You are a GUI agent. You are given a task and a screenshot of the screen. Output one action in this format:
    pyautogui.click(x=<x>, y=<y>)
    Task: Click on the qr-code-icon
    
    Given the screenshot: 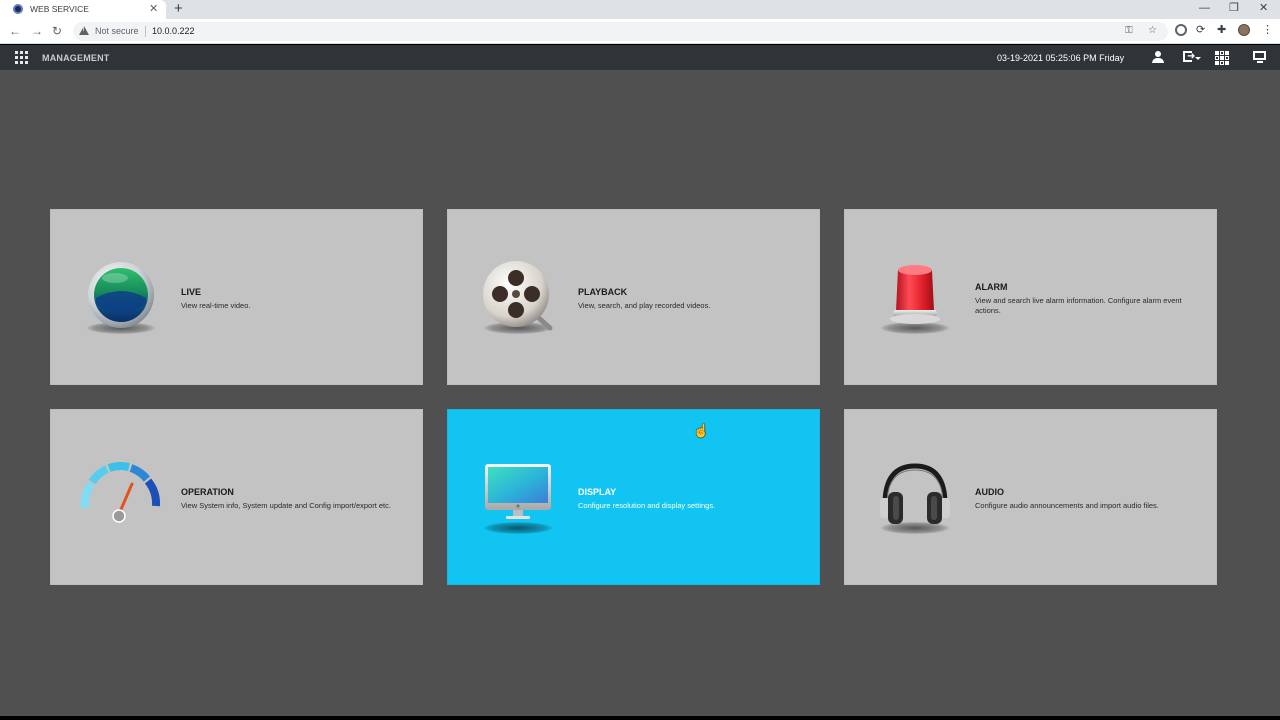 What is the action you would take?
    pyautogui.click(x=1222, y=57)
    